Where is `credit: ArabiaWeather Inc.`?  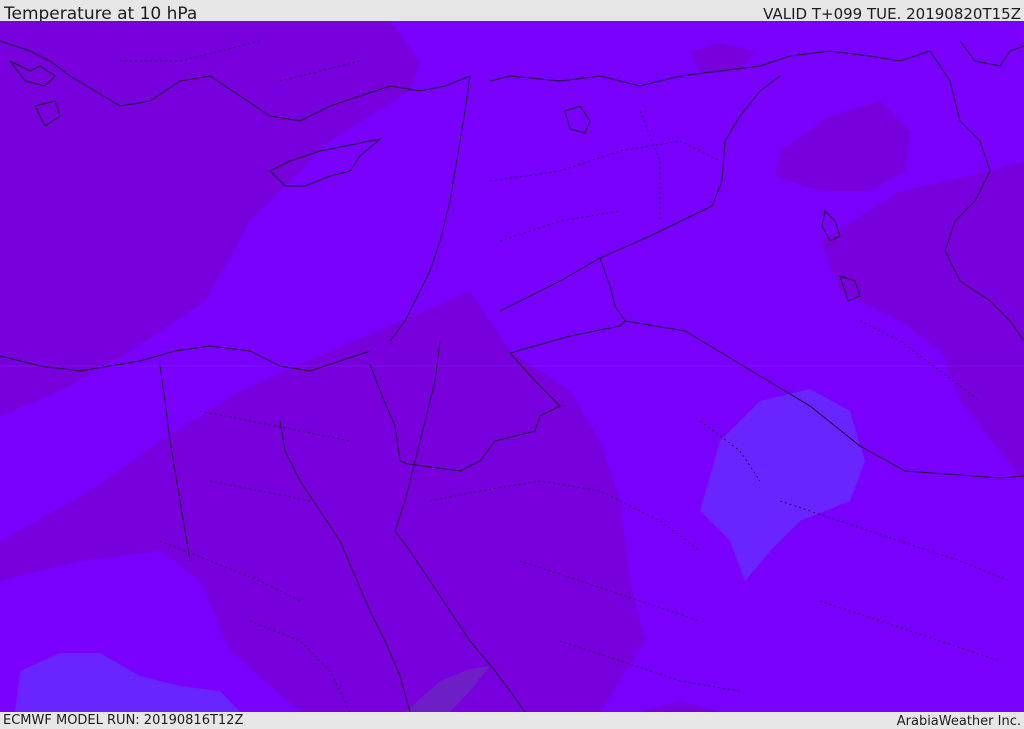
credit: ArabiaWeather Inc. is located at coordinates (958, 721).